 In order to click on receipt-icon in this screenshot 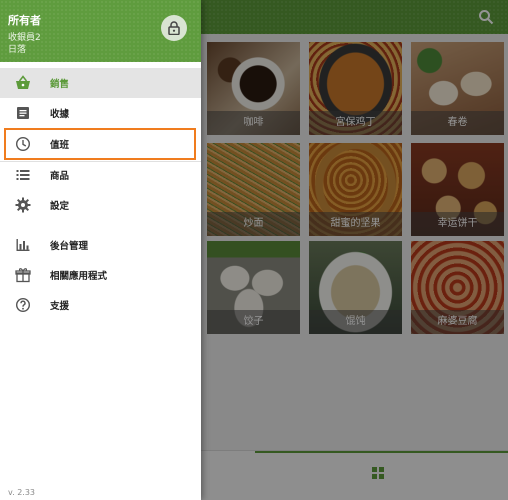, I will do `click(23, 113)`.